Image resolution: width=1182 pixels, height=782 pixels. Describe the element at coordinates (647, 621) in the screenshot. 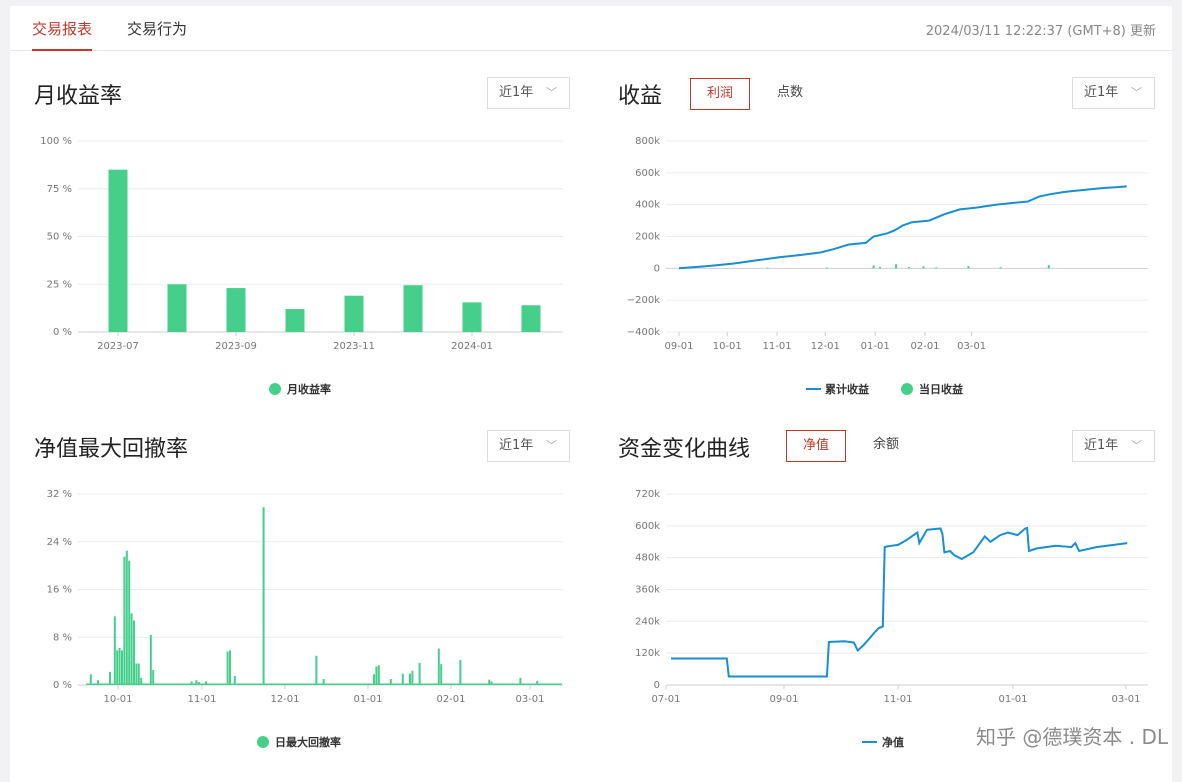

I see `equity-y-tick-label: 240k` at that location.